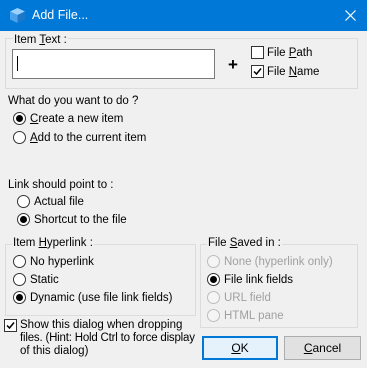 This screenshot has width=367, height=368. Describe the element at coordinates (23, 219) in the screenshot. I see `shortcut-radio` at that location.